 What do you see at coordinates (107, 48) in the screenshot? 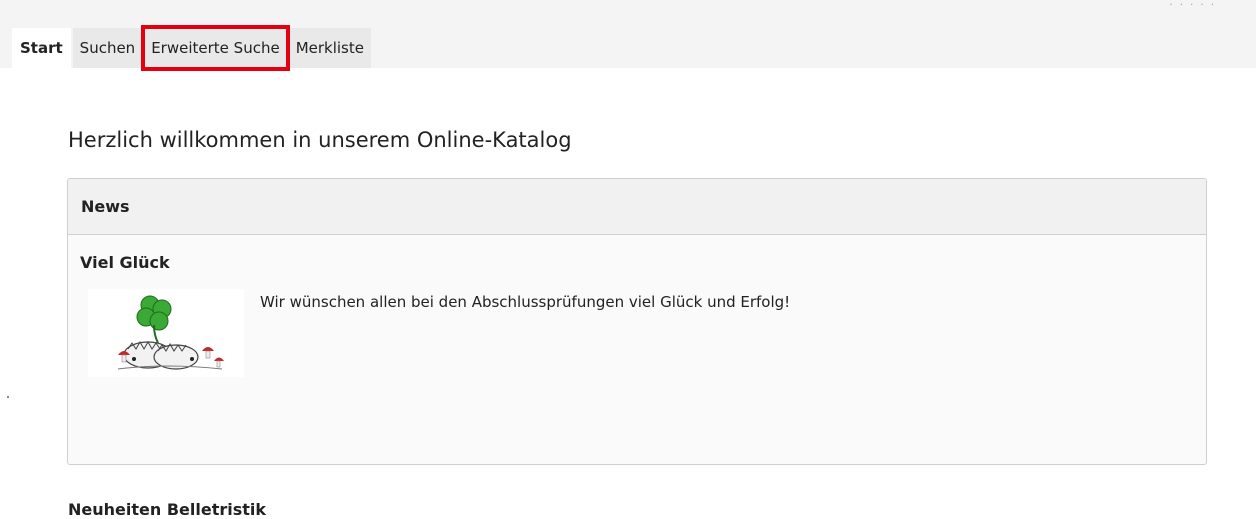
I see `tab-suchen: Suchen` at bounding box center [107, 48].